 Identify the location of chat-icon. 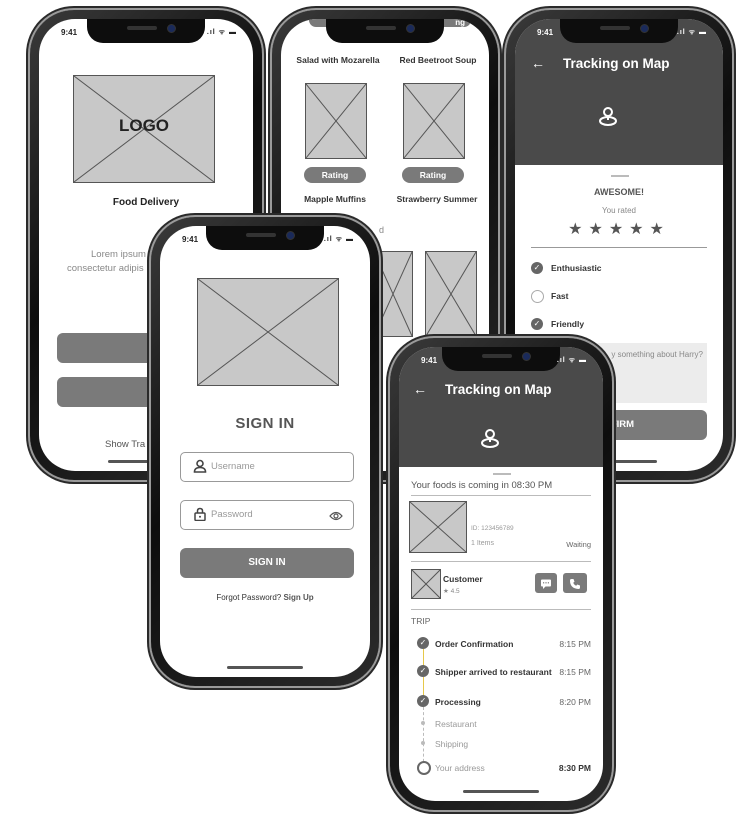
(546, 583).